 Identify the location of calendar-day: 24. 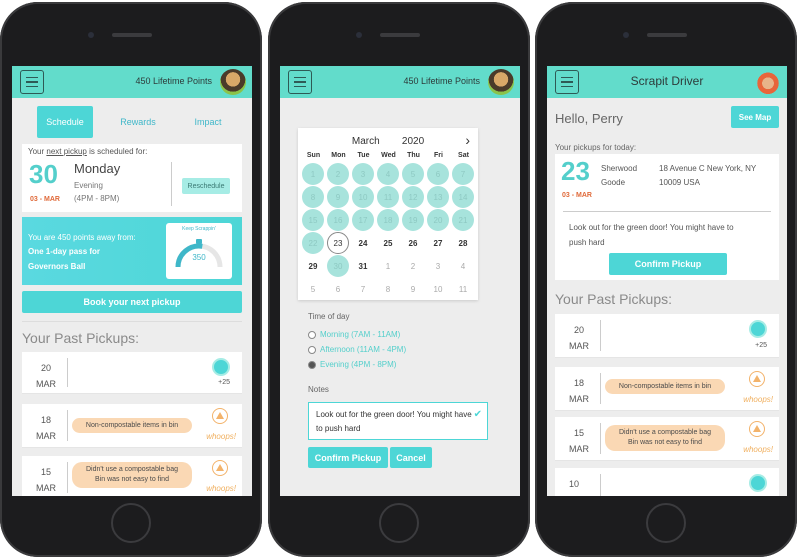
(363, 243).